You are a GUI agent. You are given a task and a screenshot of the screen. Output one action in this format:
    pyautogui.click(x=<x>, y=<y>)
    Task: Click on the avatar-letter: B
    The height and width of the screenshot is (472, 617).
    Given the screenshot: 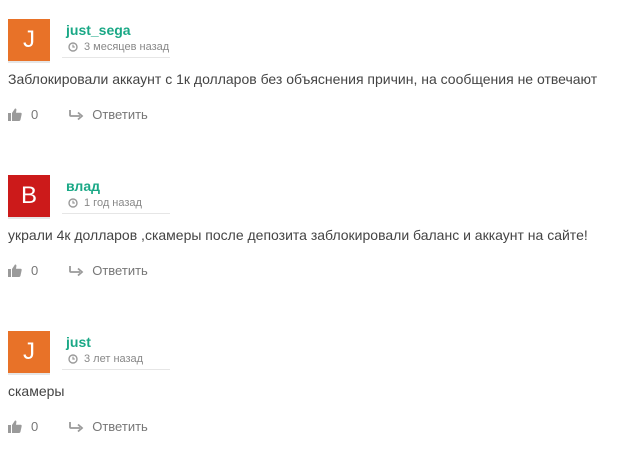 What is the action you would take?
    pyautogui.click(x=28, y=195)
    